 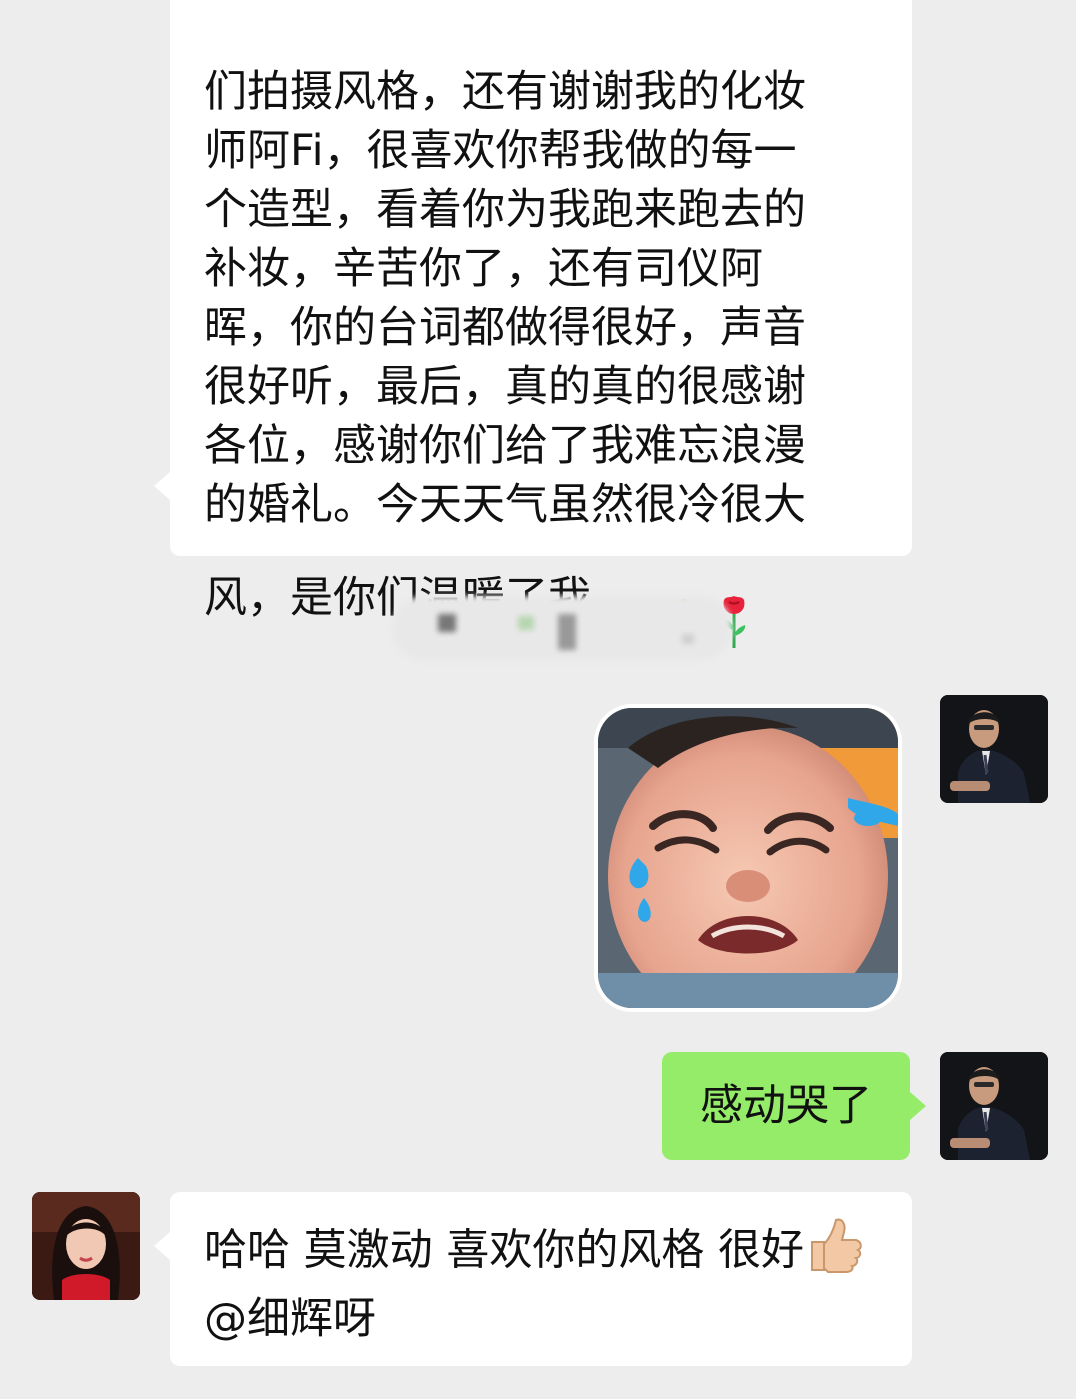 I want to click on outgoing-message-bubble: 感动哭了, so click(x=794, y=1106).